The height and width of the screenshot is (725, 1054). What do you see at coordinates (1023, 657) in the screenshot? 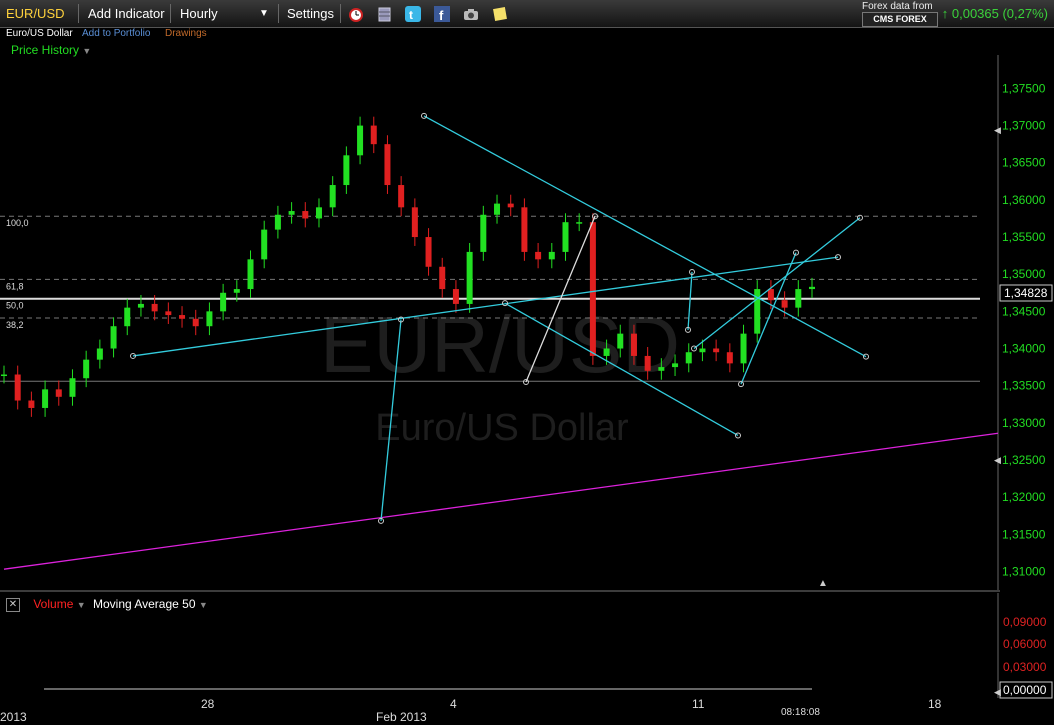
I see `volume-ticks: 0,09000 0,06000 0,03000 0,00000 ◀` at bounding box center [1023, 657].